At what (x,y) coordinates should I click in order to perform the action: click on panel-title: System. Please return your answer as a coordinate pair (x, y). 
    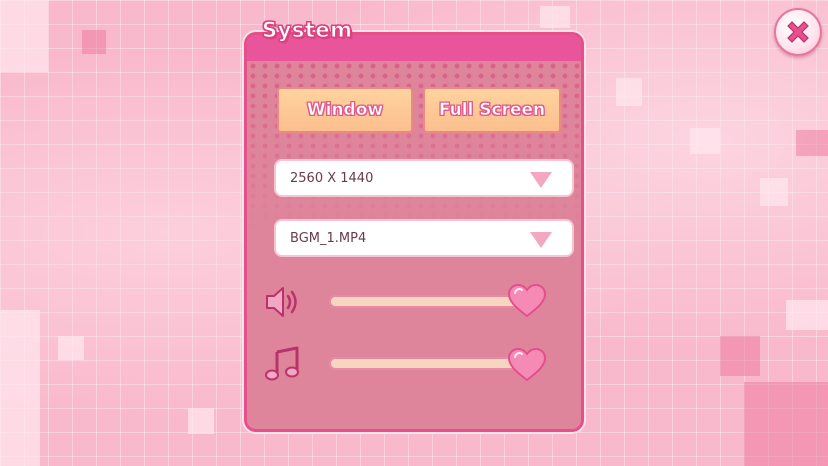
    Looking at the image, I should click on (307, 30).